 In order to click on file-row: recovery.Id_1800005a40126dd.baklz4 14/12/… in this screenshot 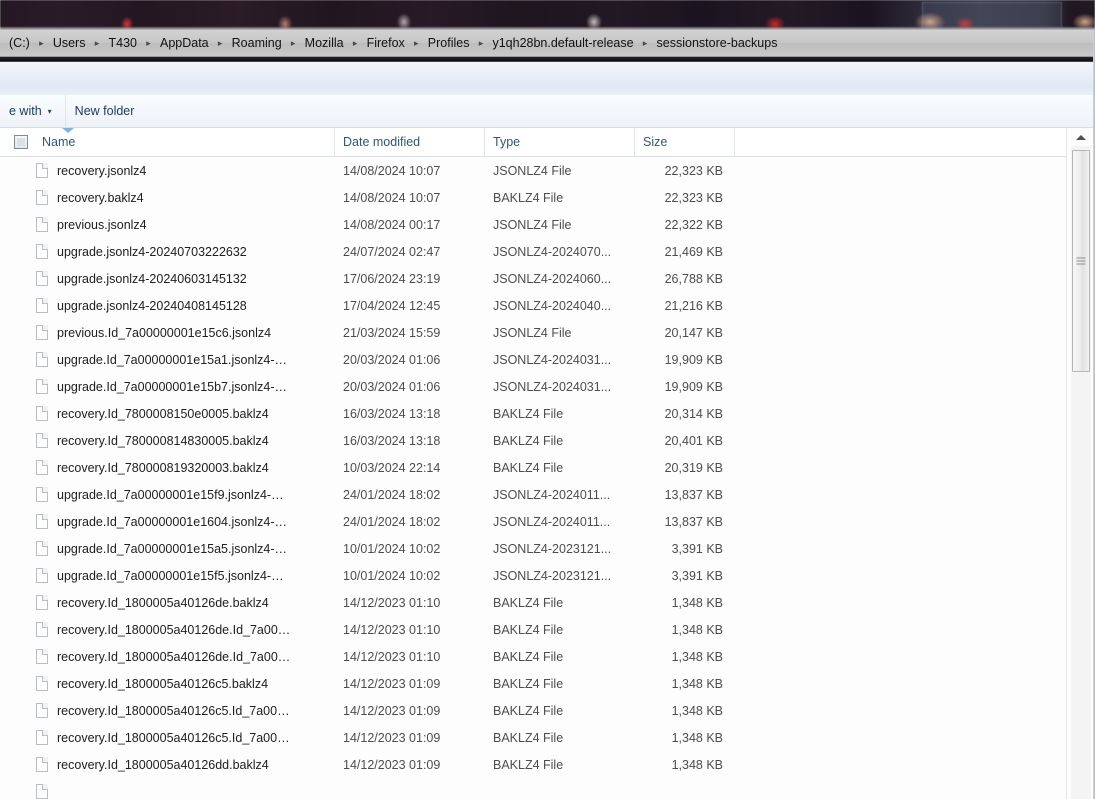, I will do `click(533, 764)`.